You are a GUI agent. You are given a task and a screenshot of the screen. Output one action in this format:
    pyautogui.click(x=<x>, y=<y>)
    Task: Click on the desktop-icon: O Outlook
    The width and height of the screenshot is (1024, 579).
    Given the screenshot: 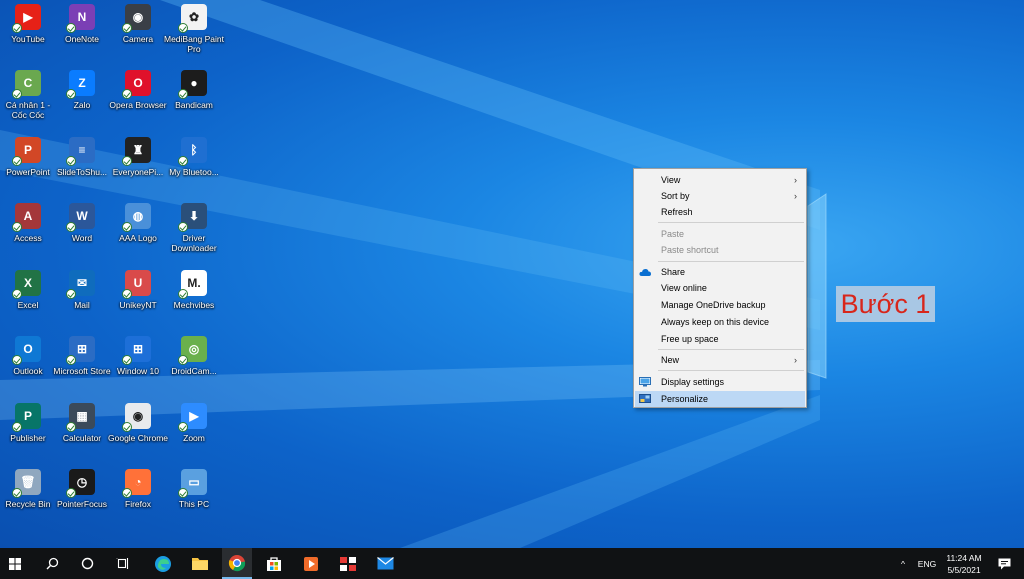 What is the action you would take?
    pyautogui.click(x=28, y=355)
    